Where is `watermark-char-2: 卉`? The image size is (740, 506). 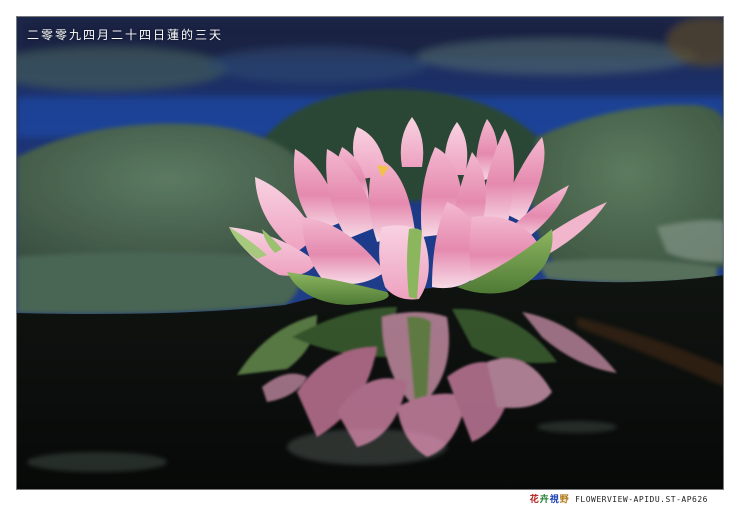
watermark-char-2: 卉 is located at coordinates (544, 500).